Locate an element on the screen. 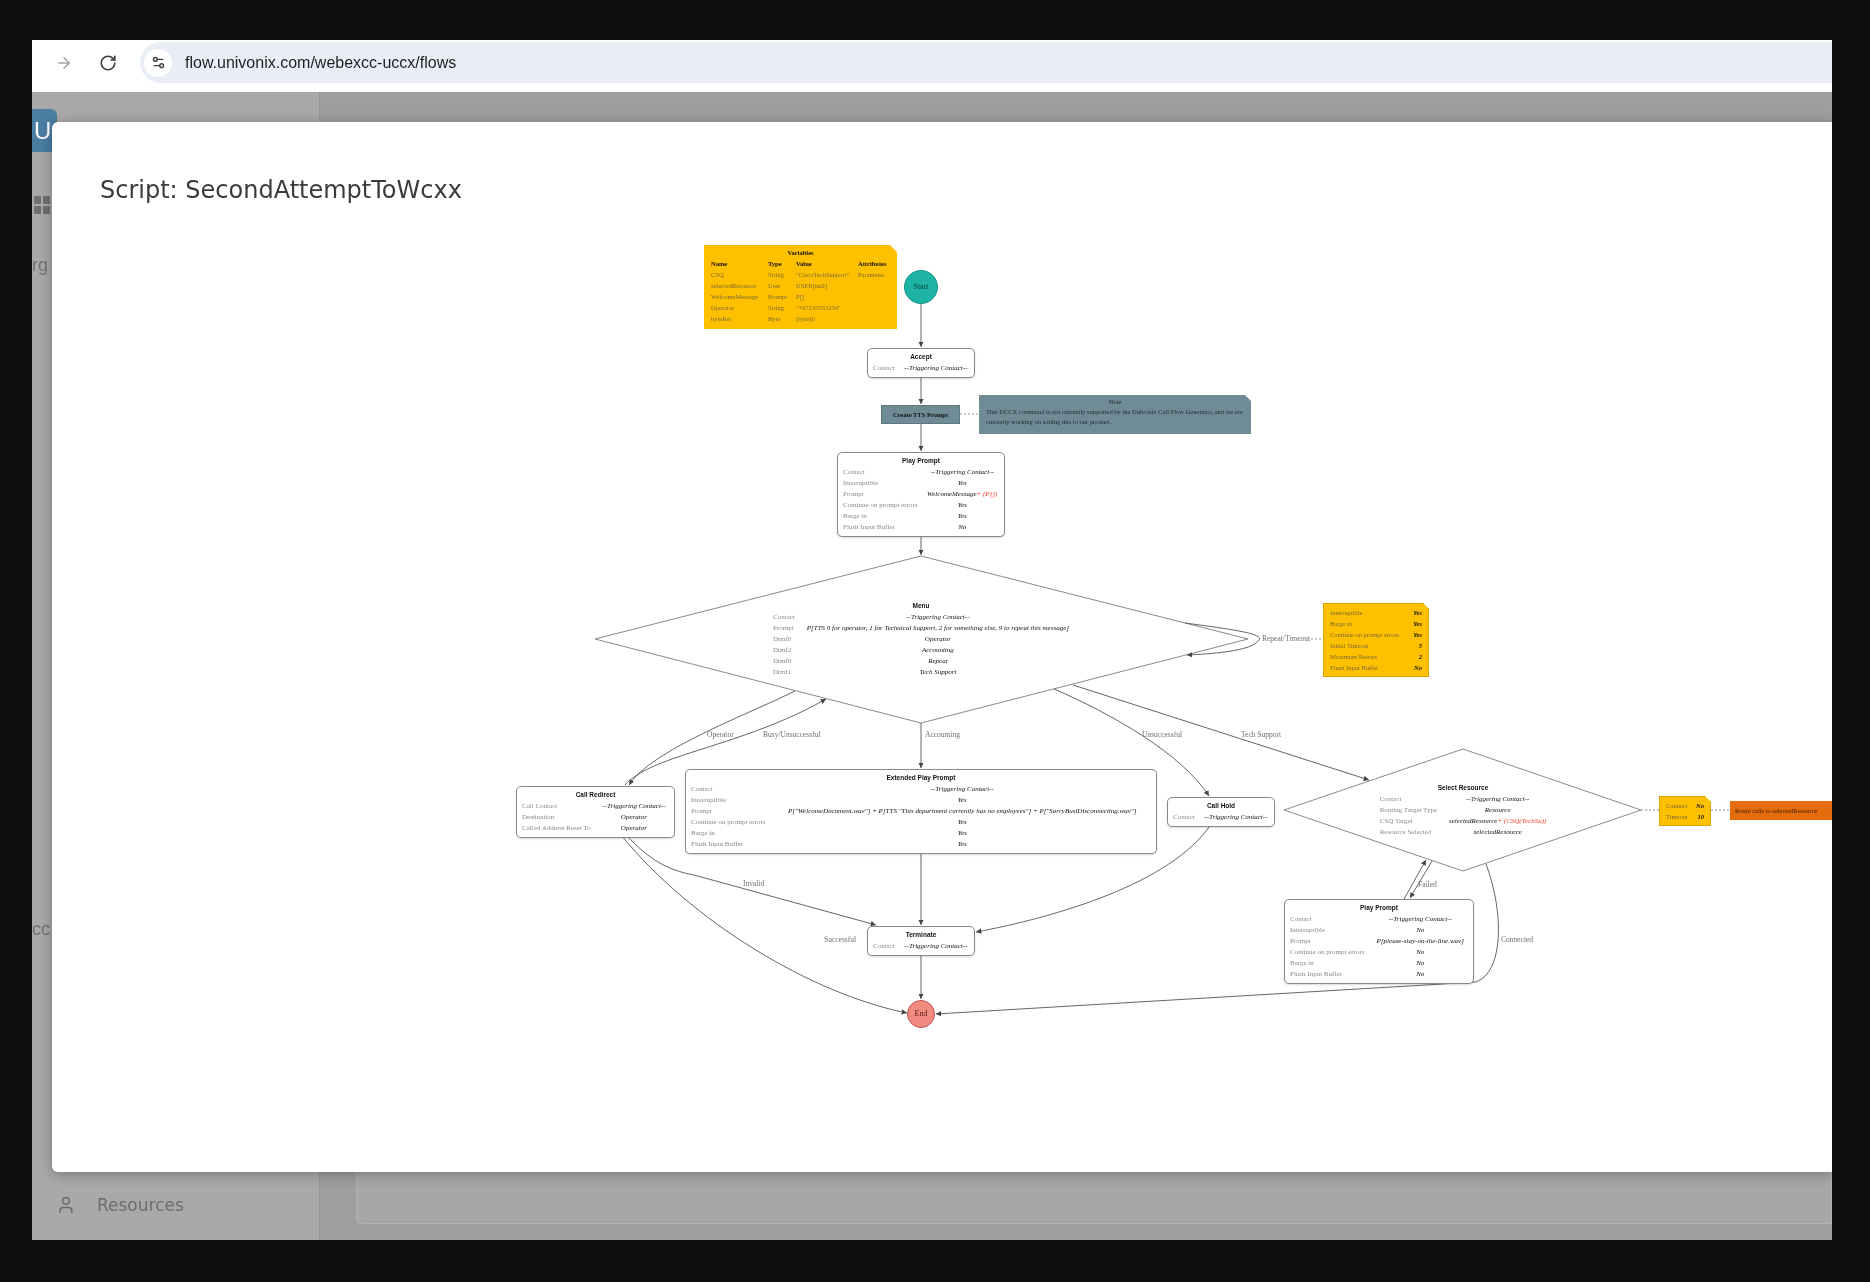 The height and width of the screenshot is (1282, 1870). site-info-icon is located at coordinates (158, 62).